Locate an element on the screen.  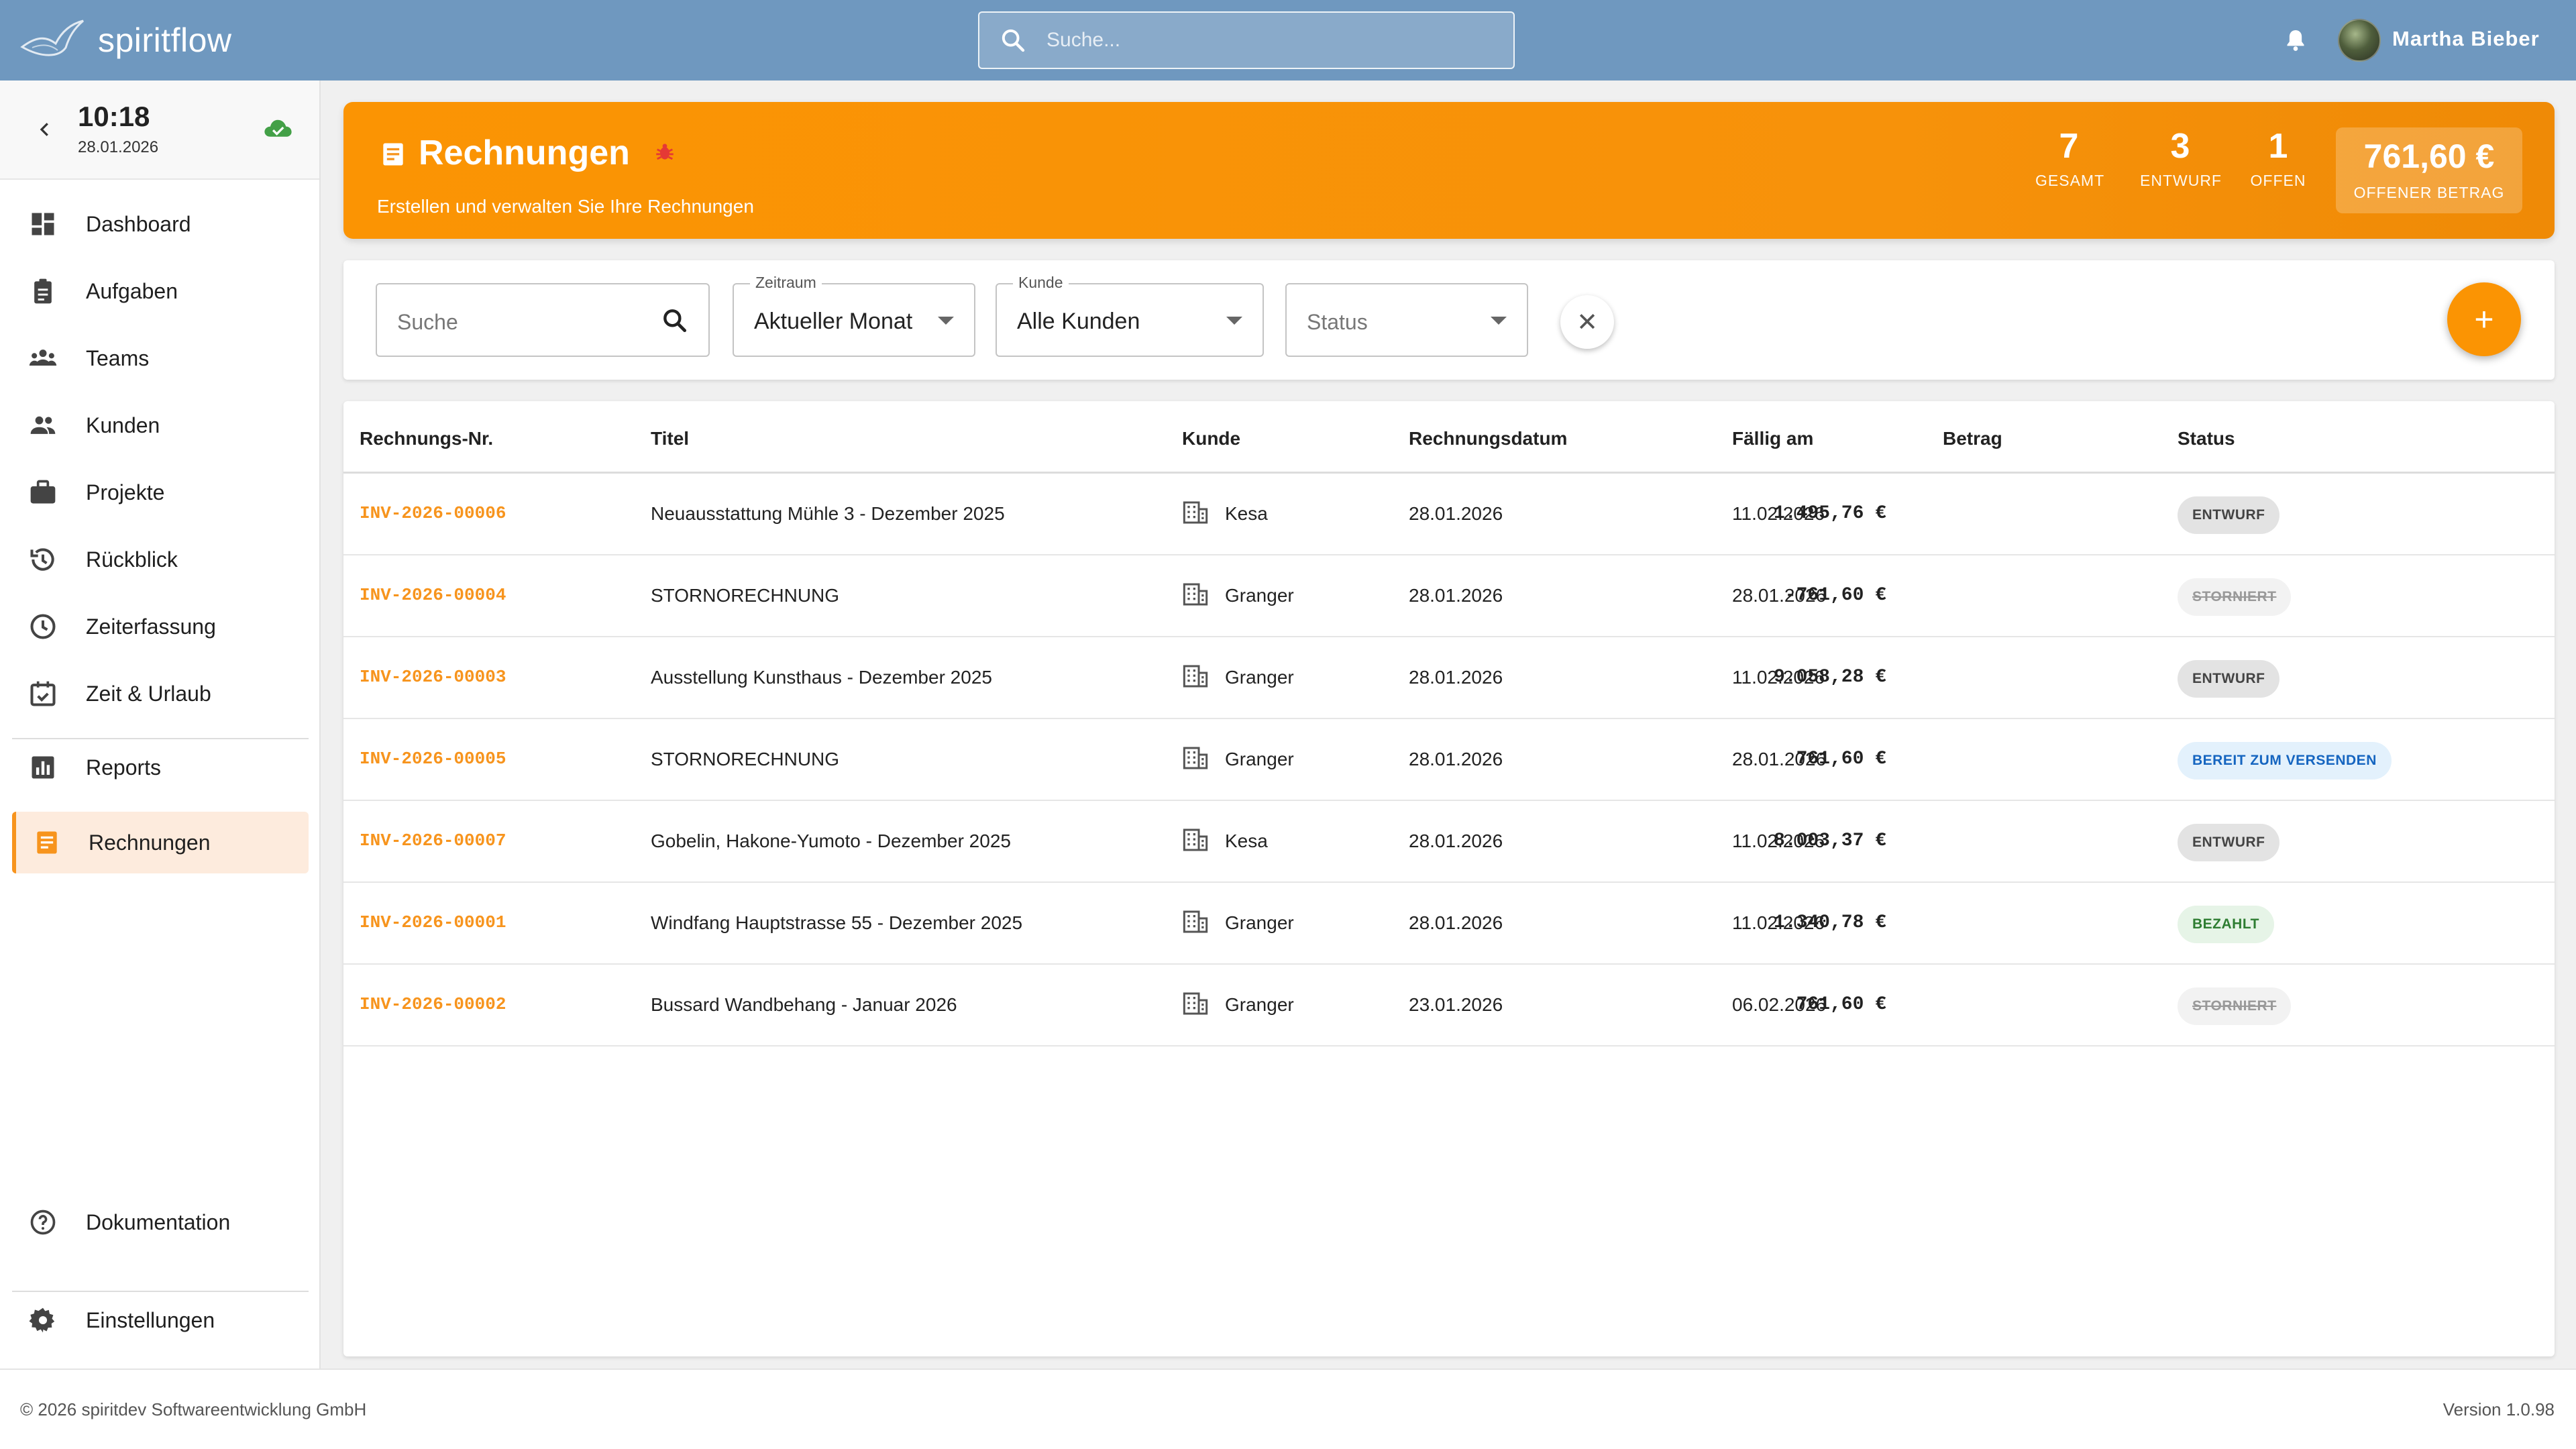
column-header: Kunde is located at coordinates (1211, 438).